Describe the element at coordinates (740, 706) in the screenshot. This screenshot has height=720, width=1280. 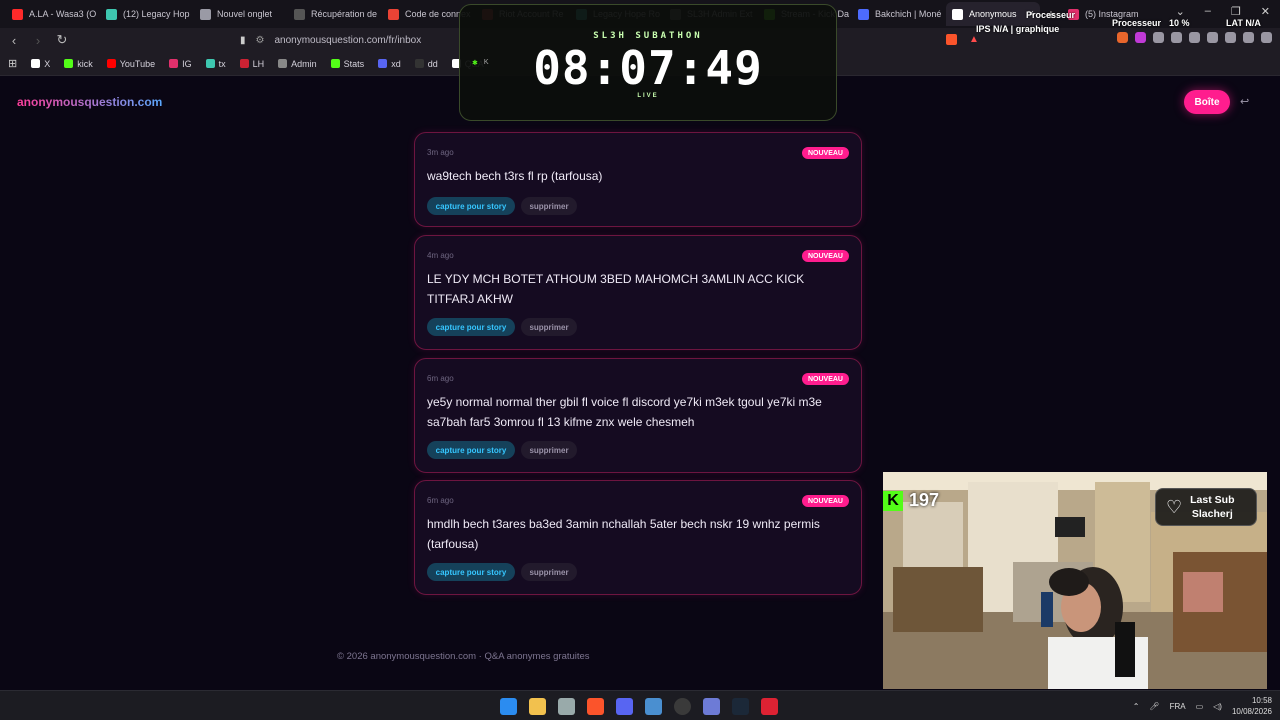
I see `steam-icon` at that location.